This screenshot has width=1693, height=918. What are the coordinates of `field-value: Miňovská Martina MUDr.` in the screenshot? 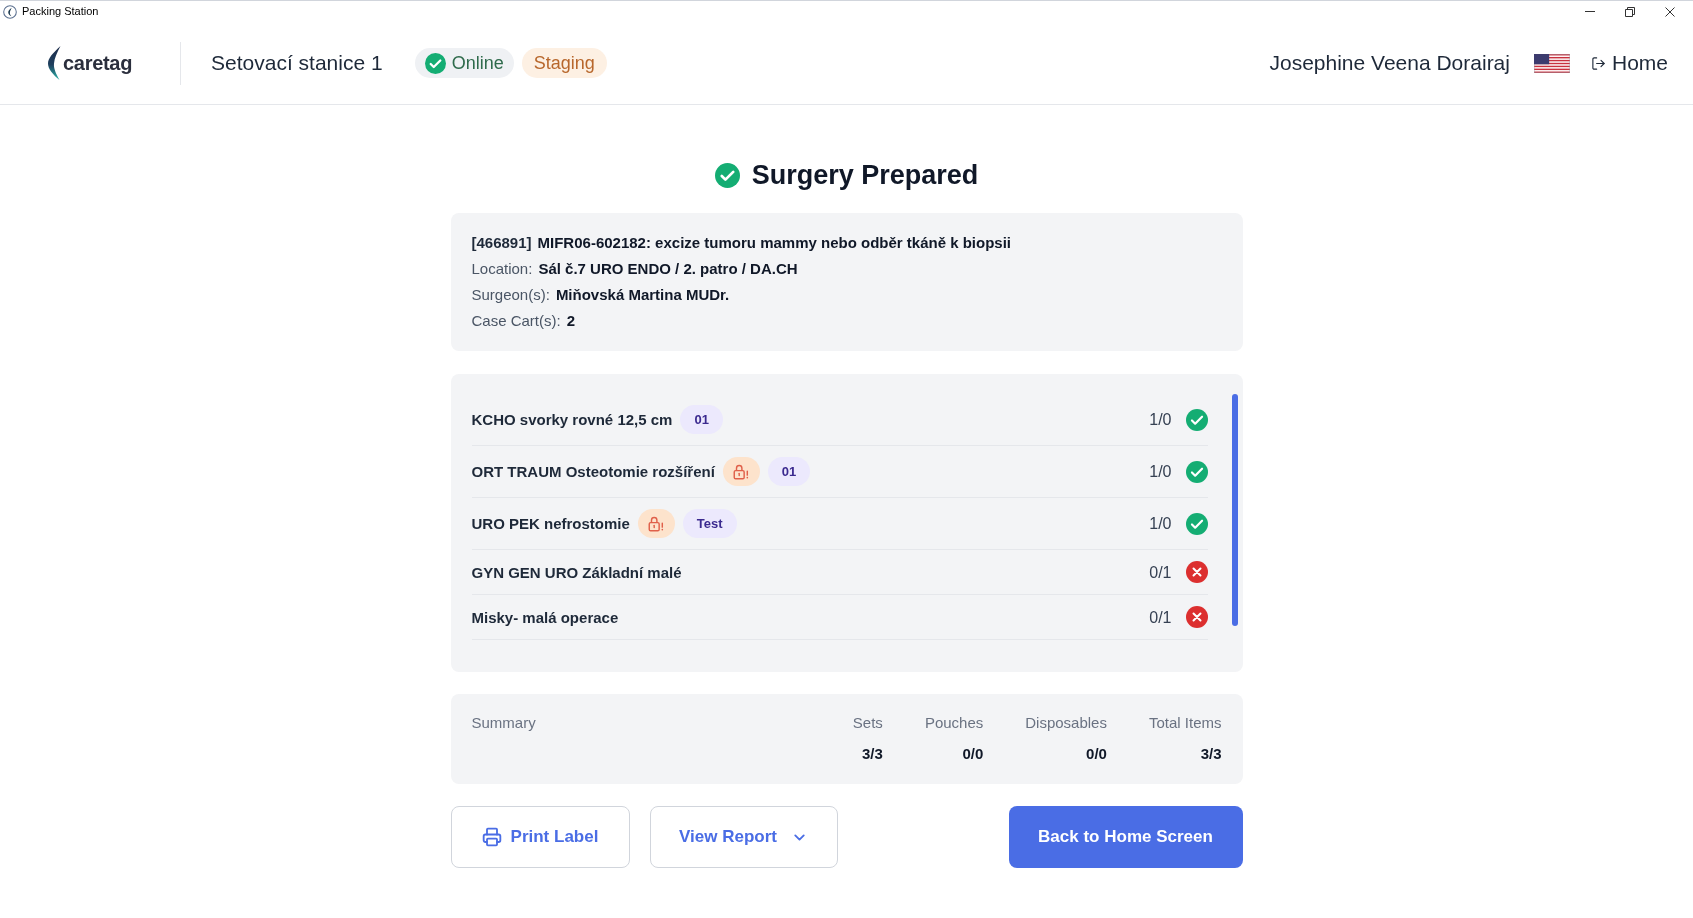 It's located at (642, 295).